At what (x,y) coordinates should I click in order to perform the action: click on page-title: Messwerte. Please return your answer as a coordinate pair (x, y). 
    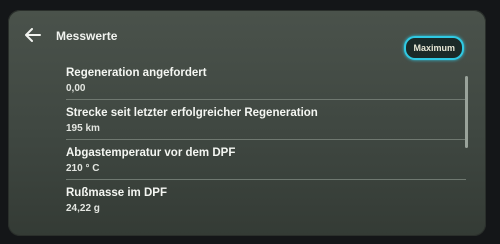
    Looking at the image, I should click on (87, 36).